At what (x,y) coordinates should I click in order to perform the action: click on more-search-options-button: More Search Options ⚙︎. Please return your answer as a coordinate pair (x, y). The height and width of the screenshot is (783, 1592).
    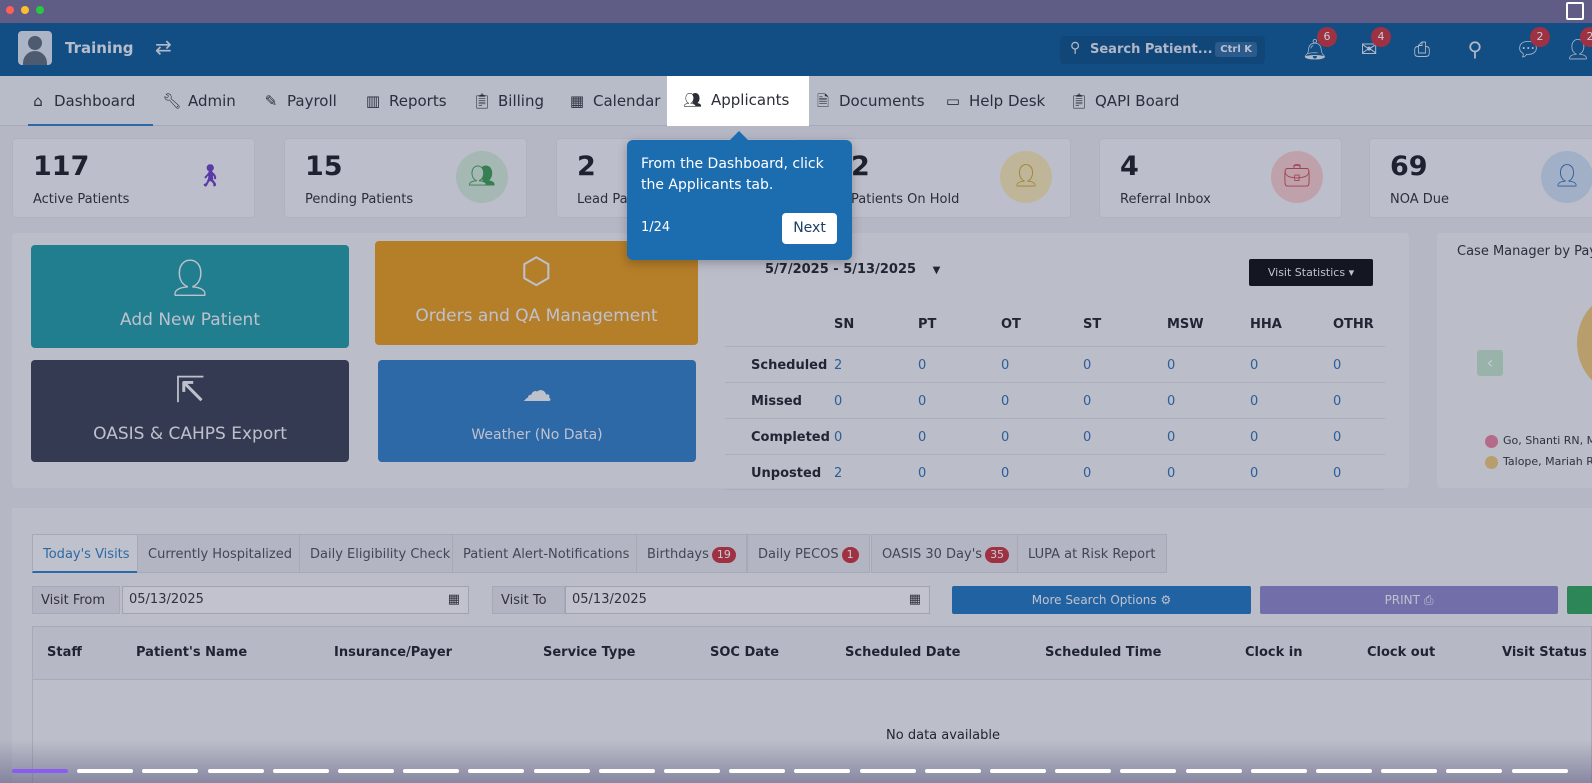
    Looking at the image, I should click on (1101, 600).